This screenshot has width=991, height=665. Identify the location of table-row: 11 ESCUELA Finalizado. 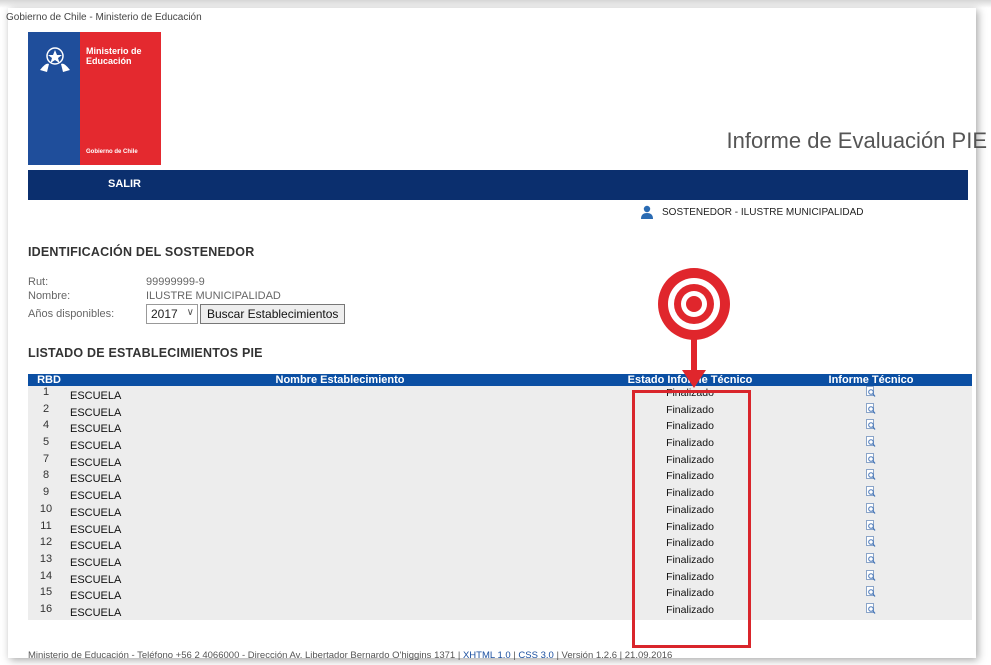
(500, 528).